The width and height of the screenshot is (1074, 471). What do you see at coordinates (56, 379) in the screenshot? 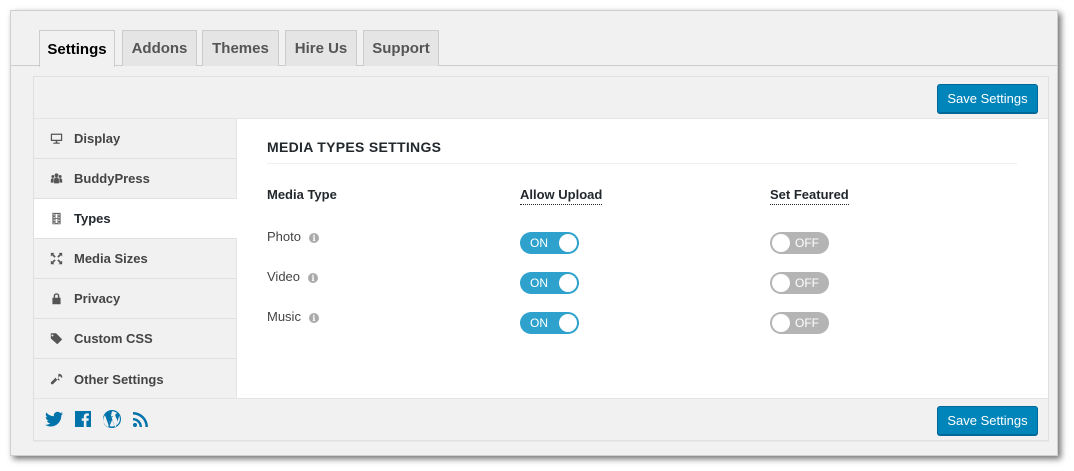
I see `wrench-icon` at bounding box center [56, 379].